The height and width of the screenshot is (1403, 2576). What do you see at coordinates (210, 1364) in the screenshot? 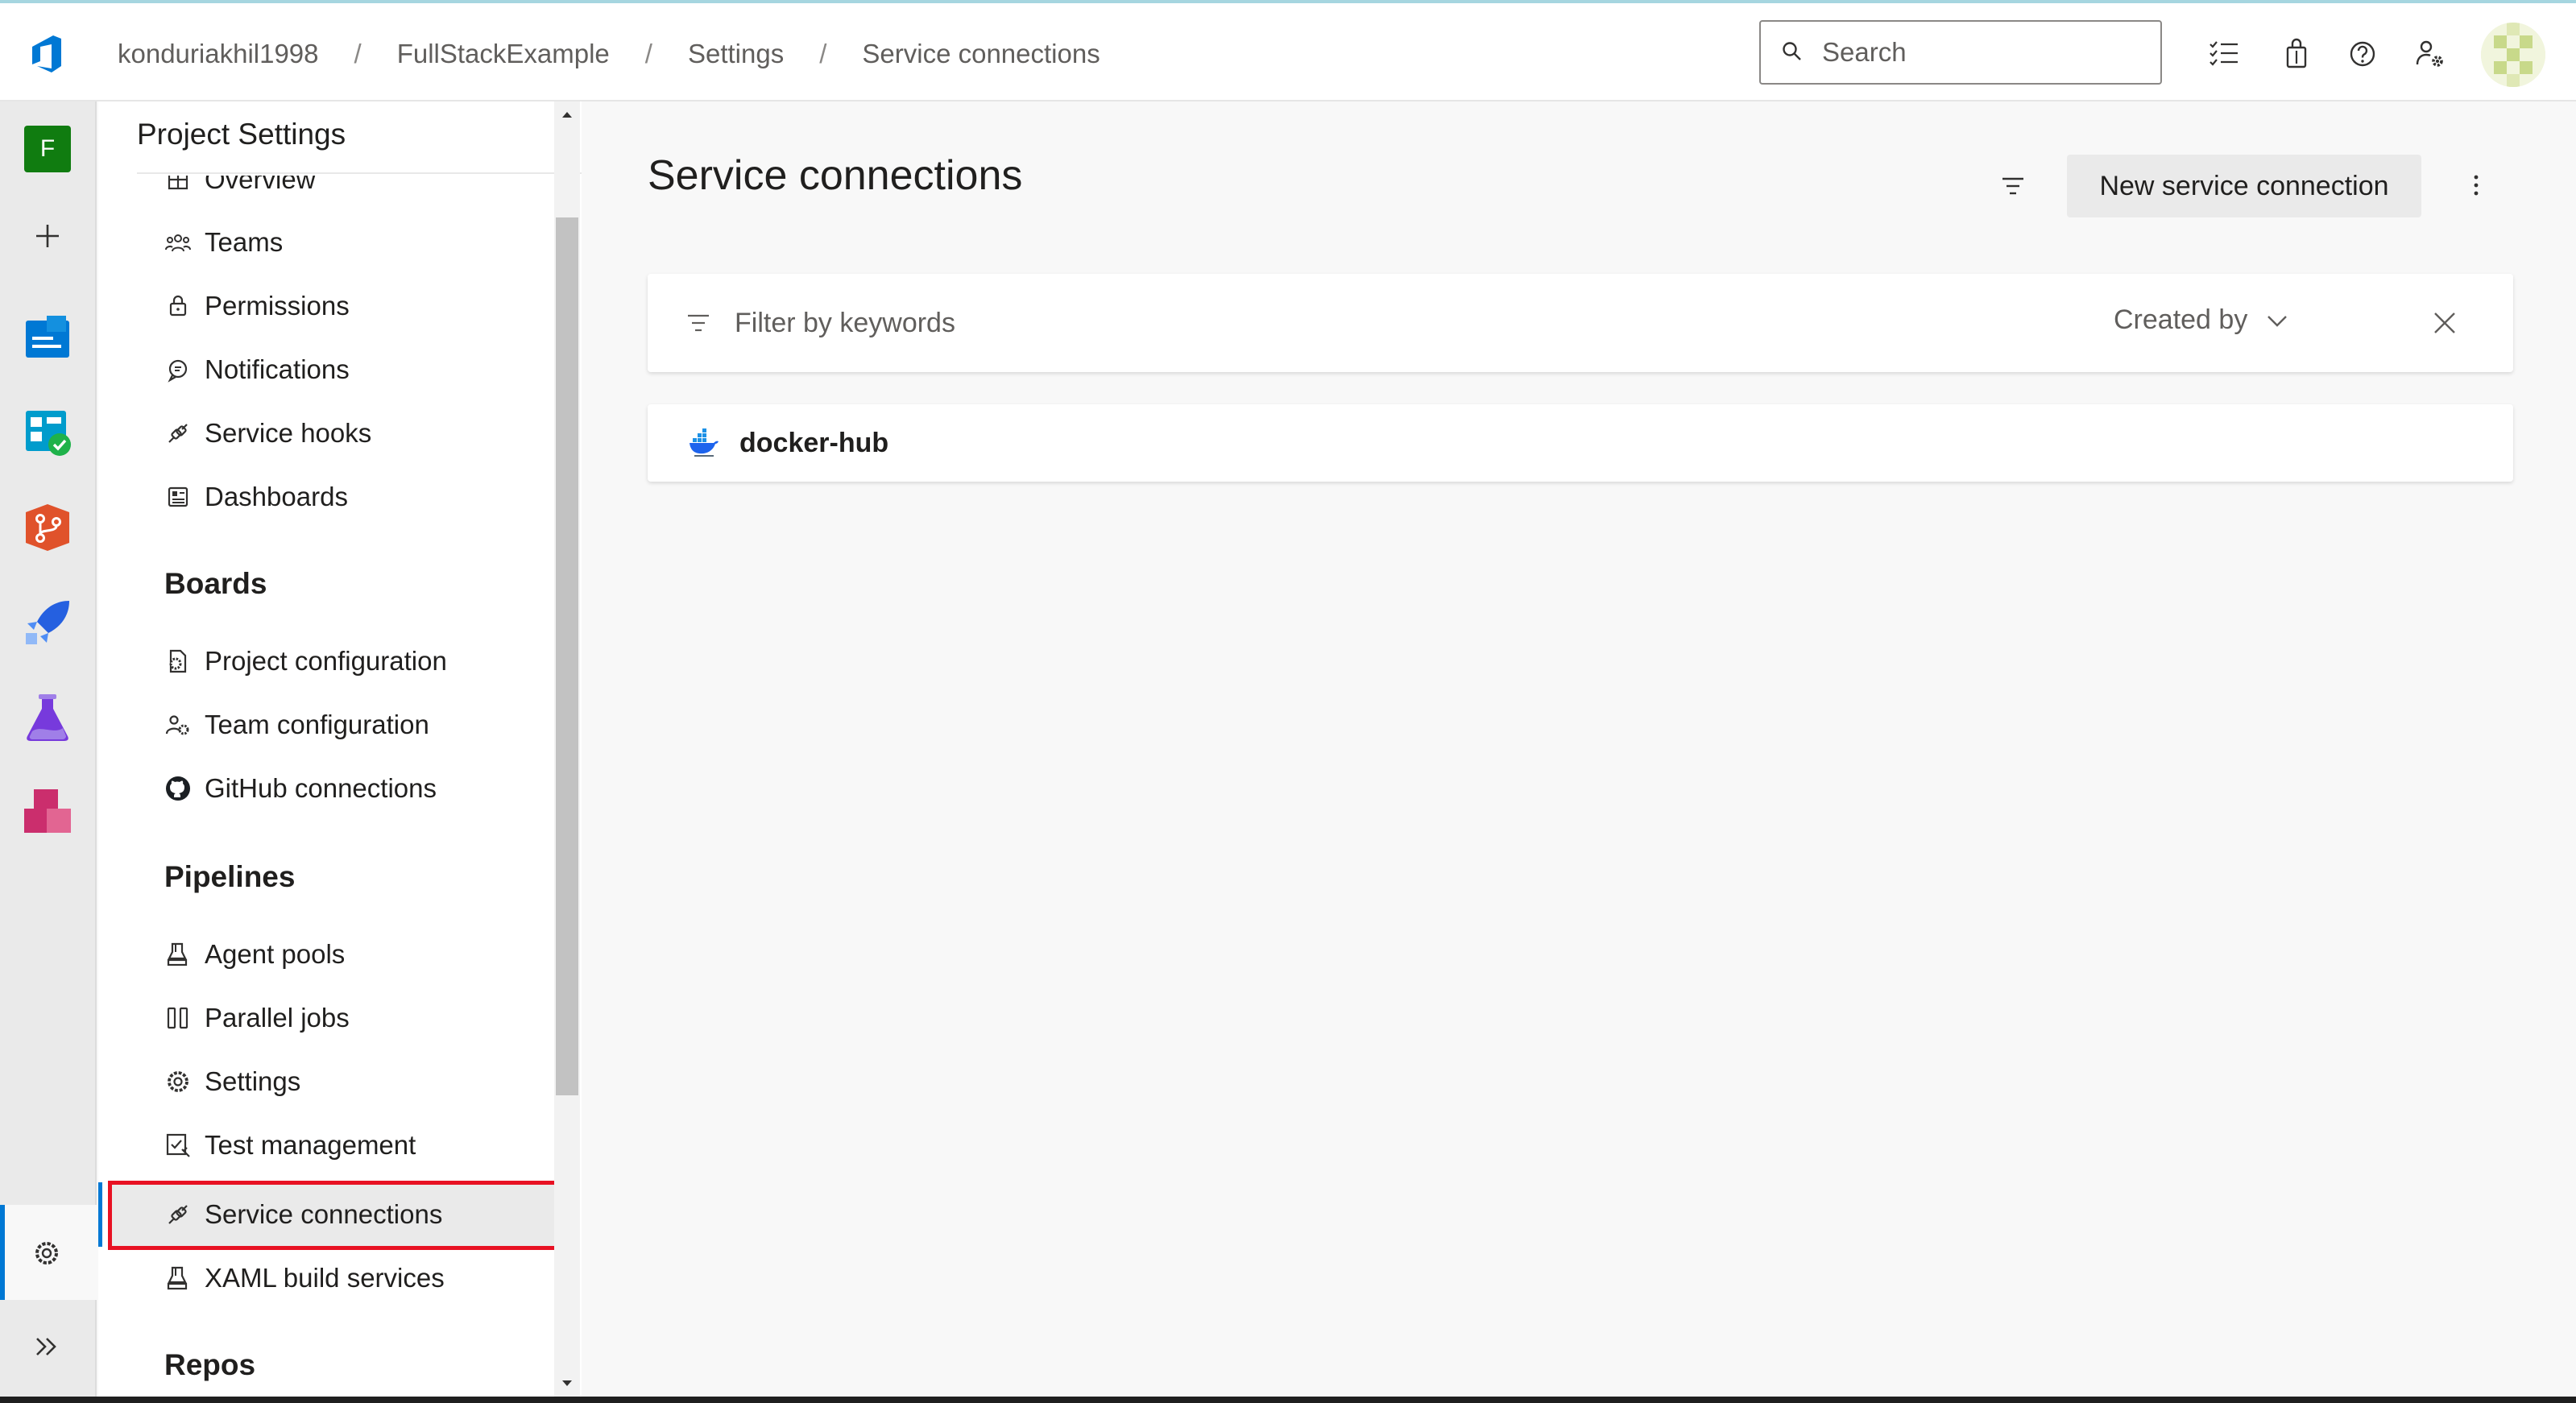
I see `section-heading-repos: Repos` at bounding box center [210, 1364].